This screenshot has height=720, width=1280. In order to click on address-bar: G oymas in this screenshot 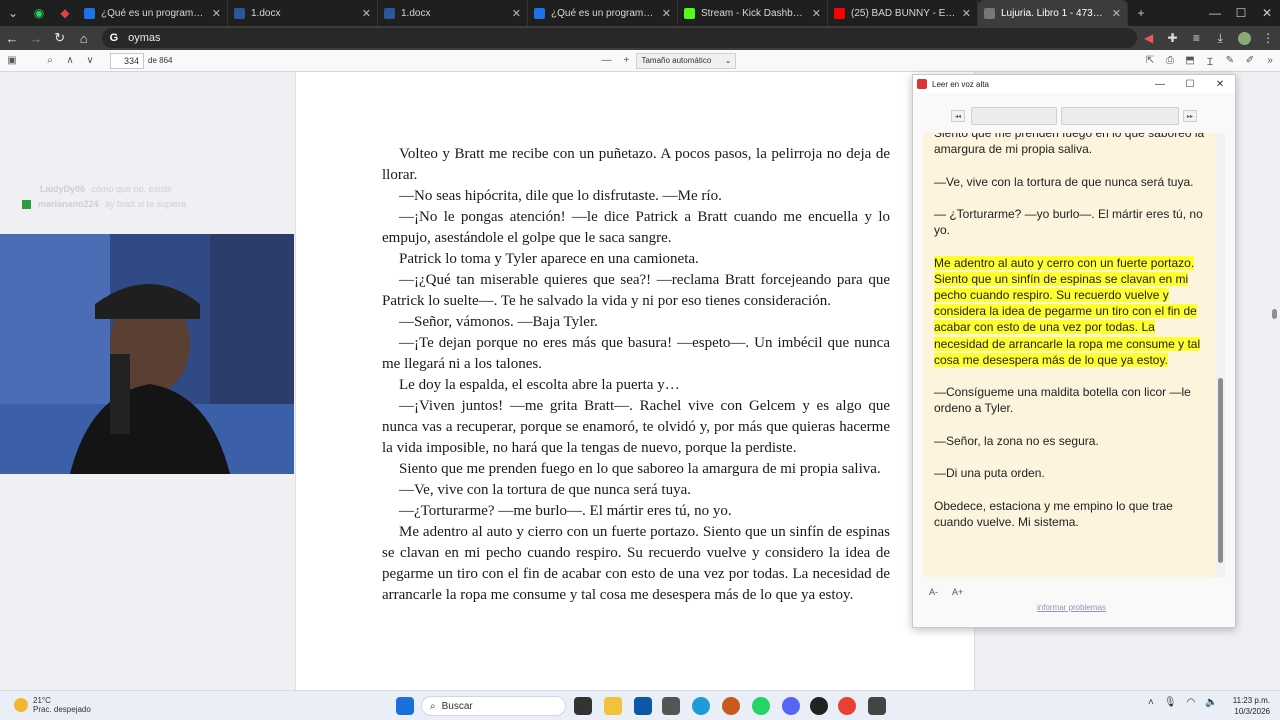, I will do `click(619, 38)`.